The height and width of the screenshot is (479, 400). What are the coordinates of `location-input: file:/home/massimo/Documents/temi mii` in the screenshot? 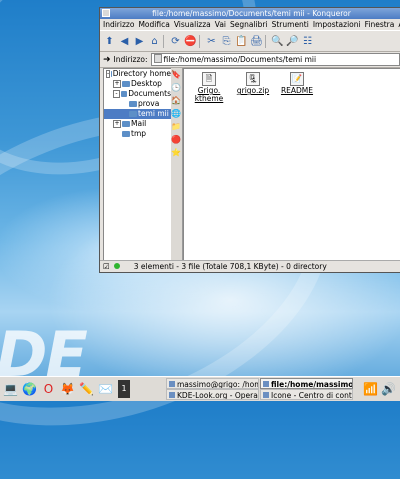 It's located at (275, 59).